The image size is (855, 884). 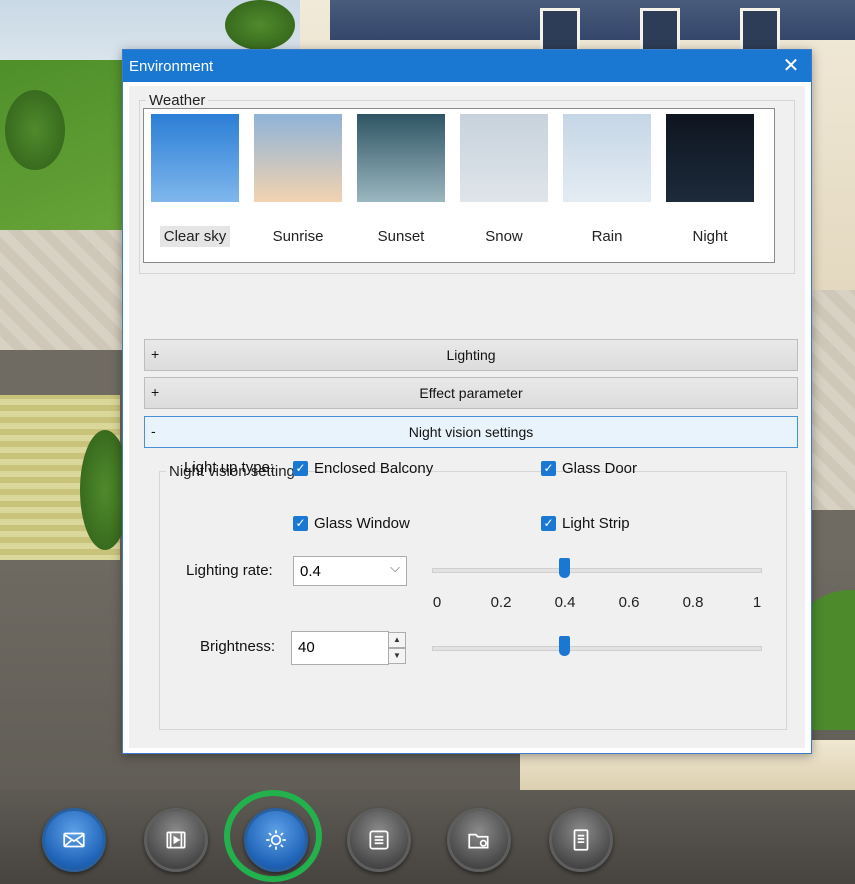 What do you see at coordinates (401, 236) in the screenshot?
I see `weather-label: Sunset` at bounding box center [401, 236].